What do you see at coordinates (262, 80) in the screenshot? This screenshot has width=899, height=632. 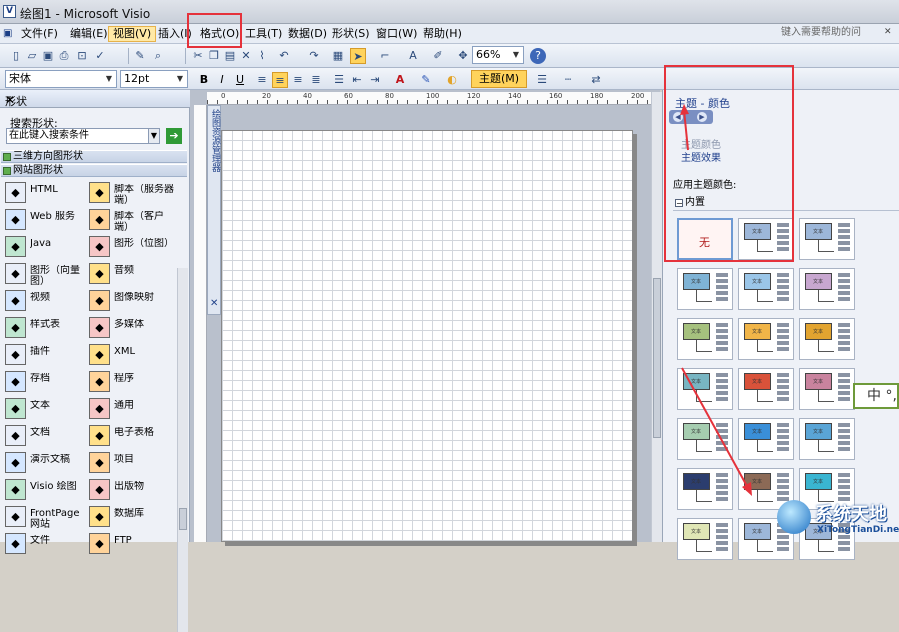 I see `align-left-icon: ≡` at bounding box center [262, 80].